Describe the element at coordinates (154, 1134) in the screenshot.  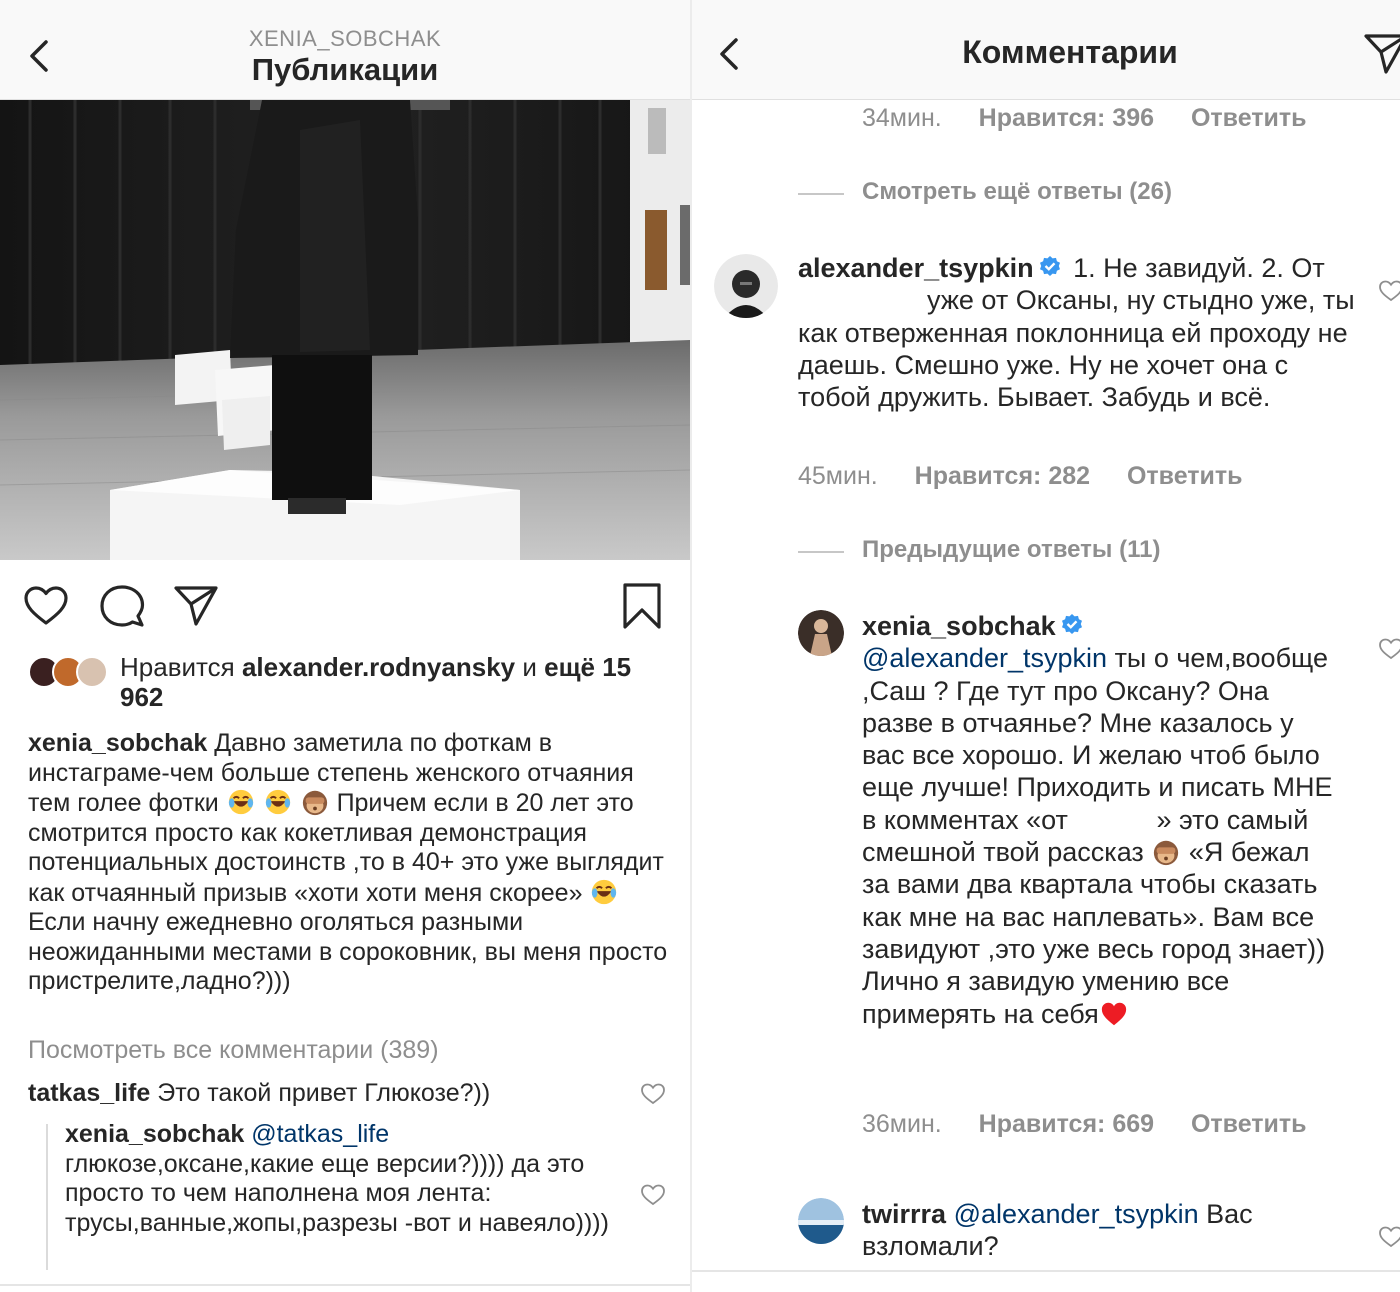
I see `reply-username: xenia_sobchak` at that location.